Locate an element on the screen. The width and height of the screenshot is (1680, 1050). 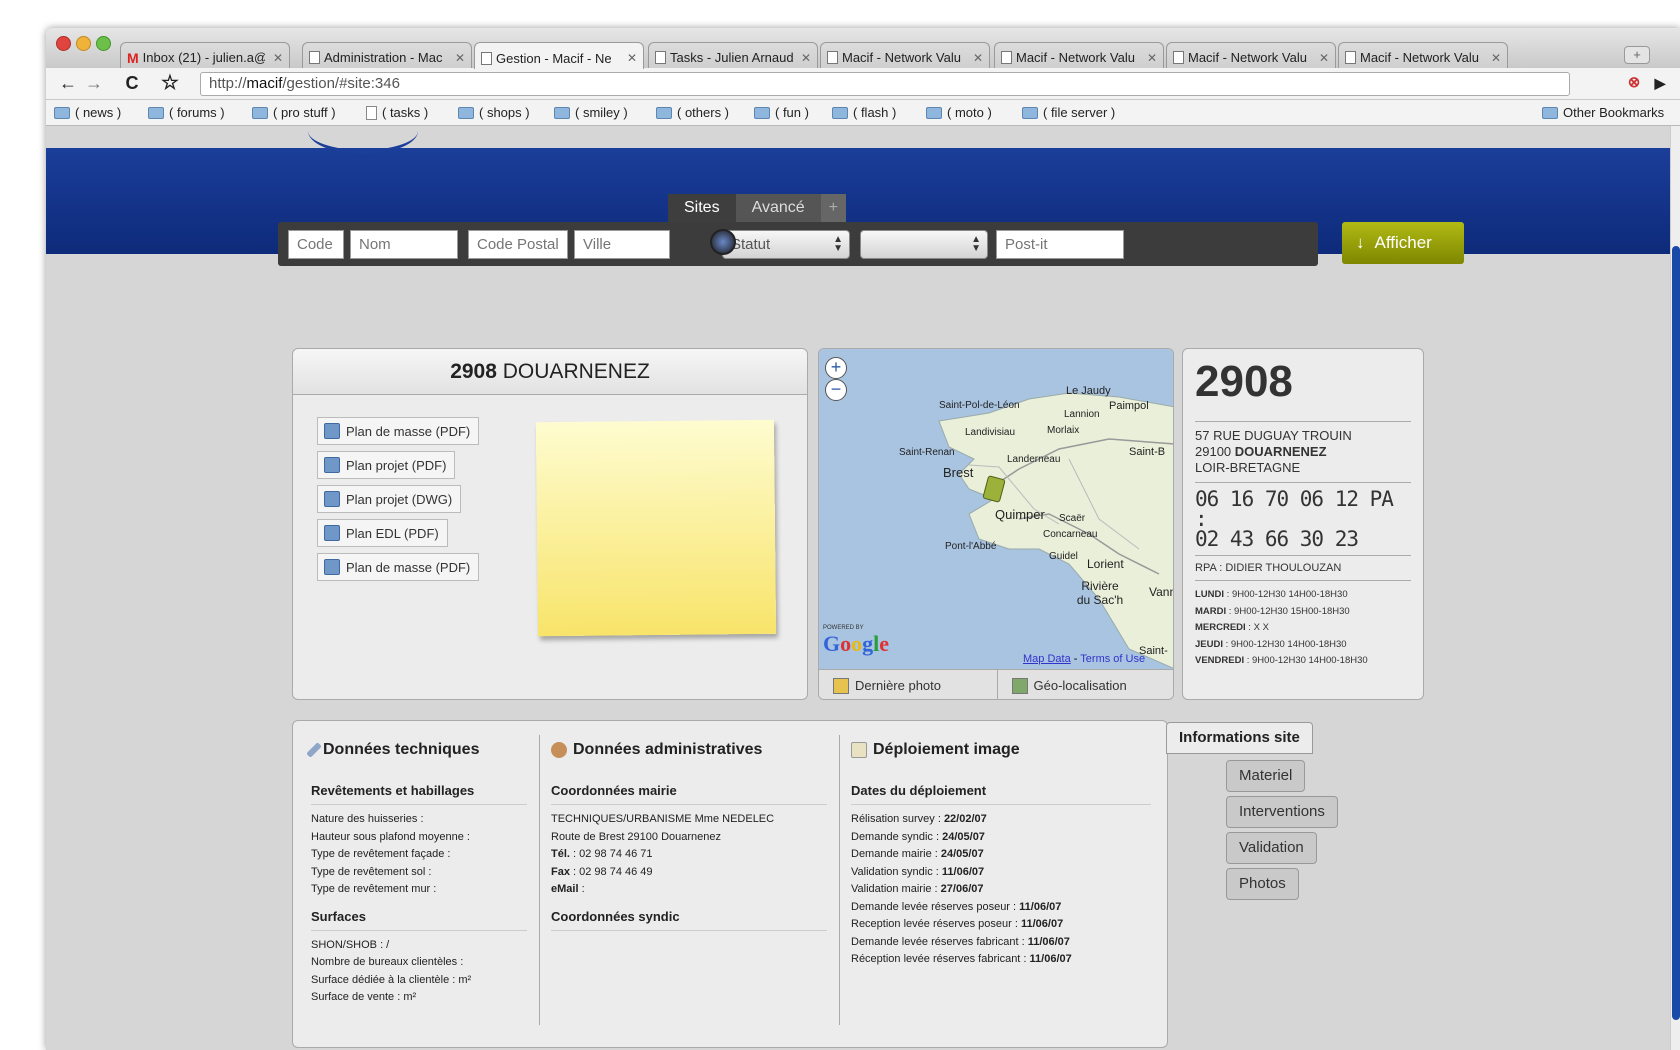
document-button: Plan EDL (PDF) is located at coordinates (382, 533).